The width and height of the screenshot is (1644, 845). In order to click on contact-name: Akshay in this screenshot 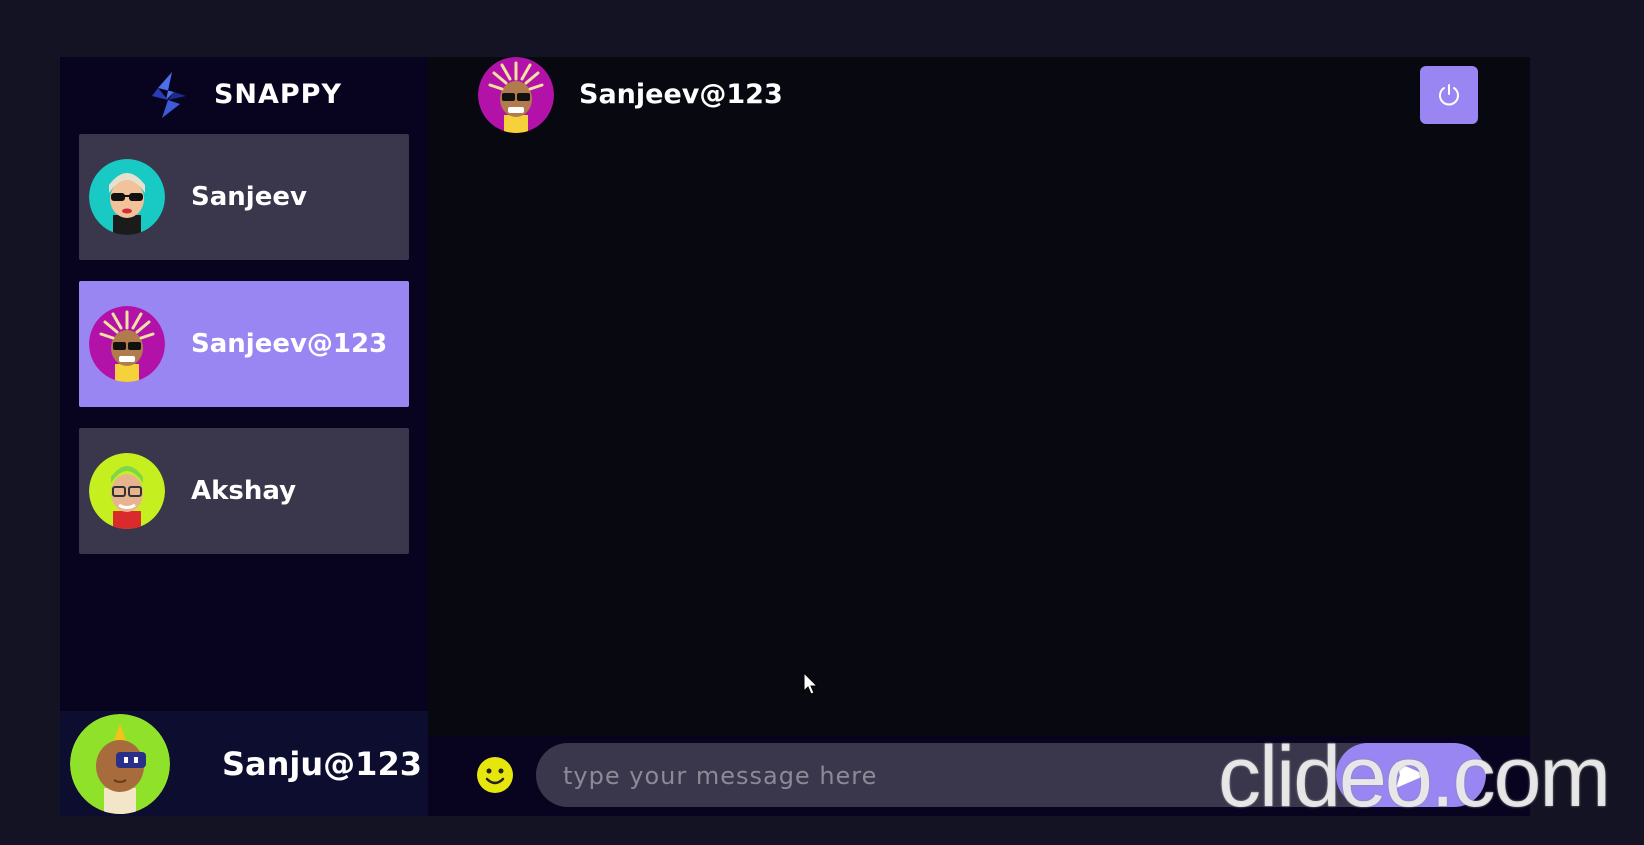, I will do `click(244, 491)`.